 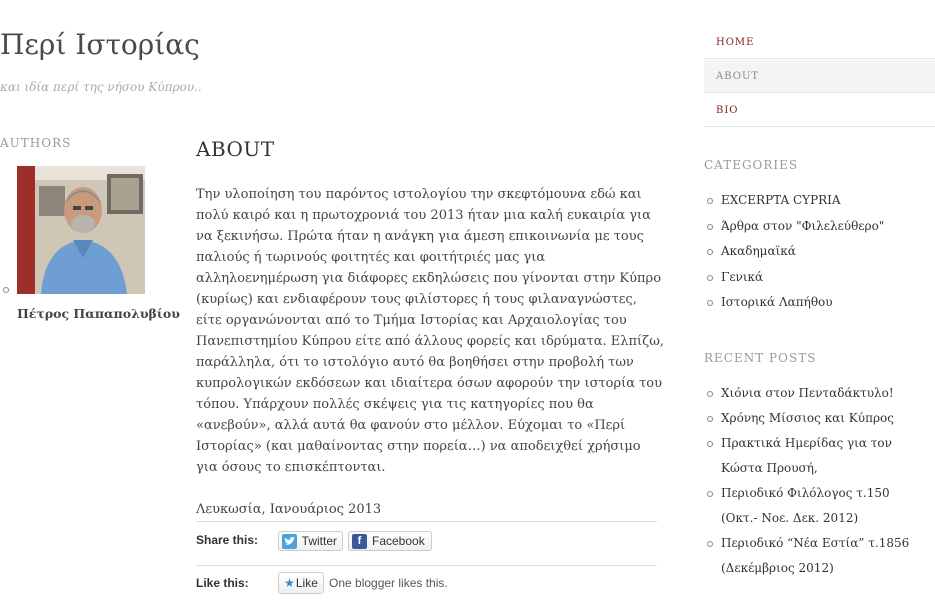 I want to click on nav-bio: BIO, so click(x=819, y=110).